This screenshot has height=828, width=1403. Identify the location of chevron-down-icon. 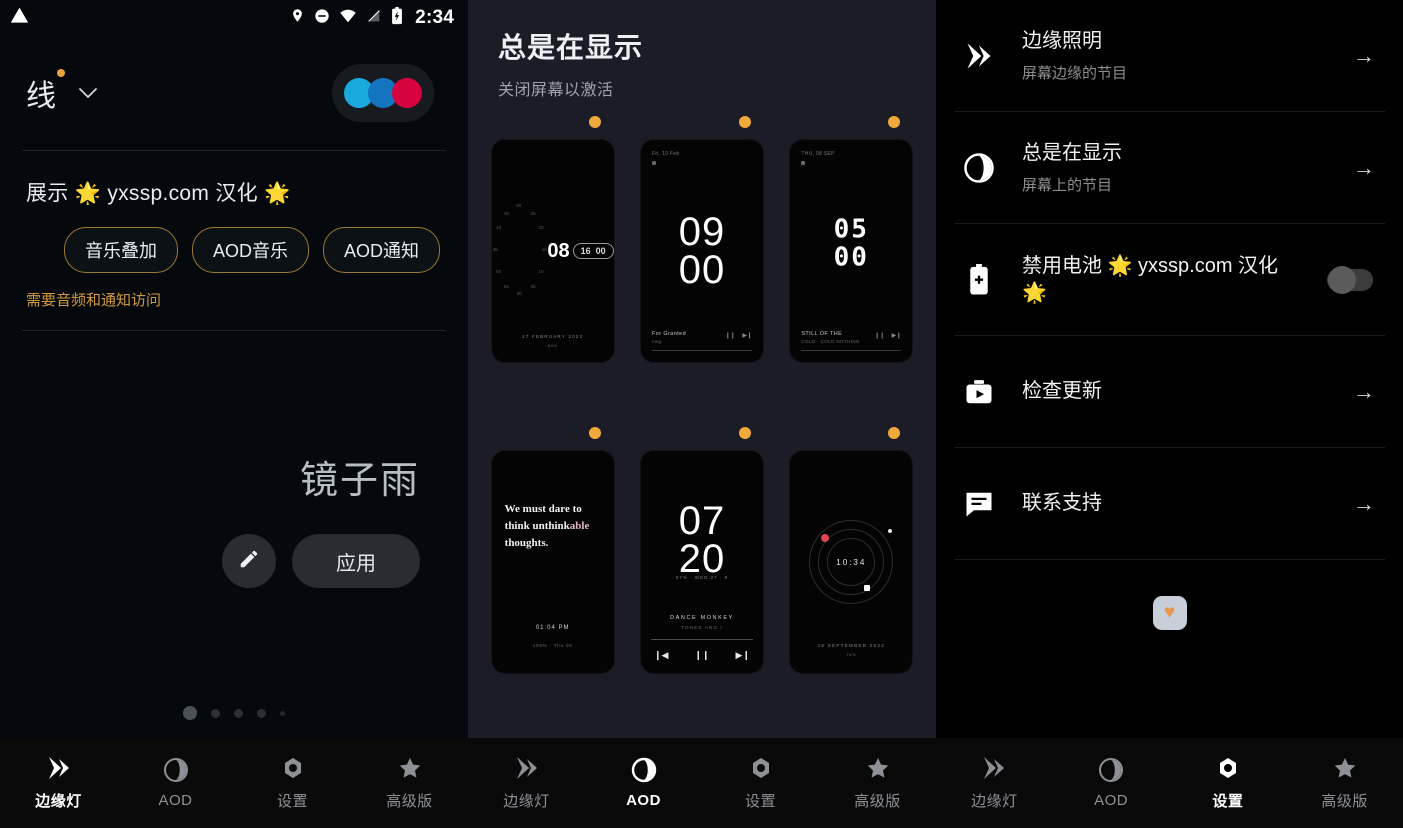
(88, 93).